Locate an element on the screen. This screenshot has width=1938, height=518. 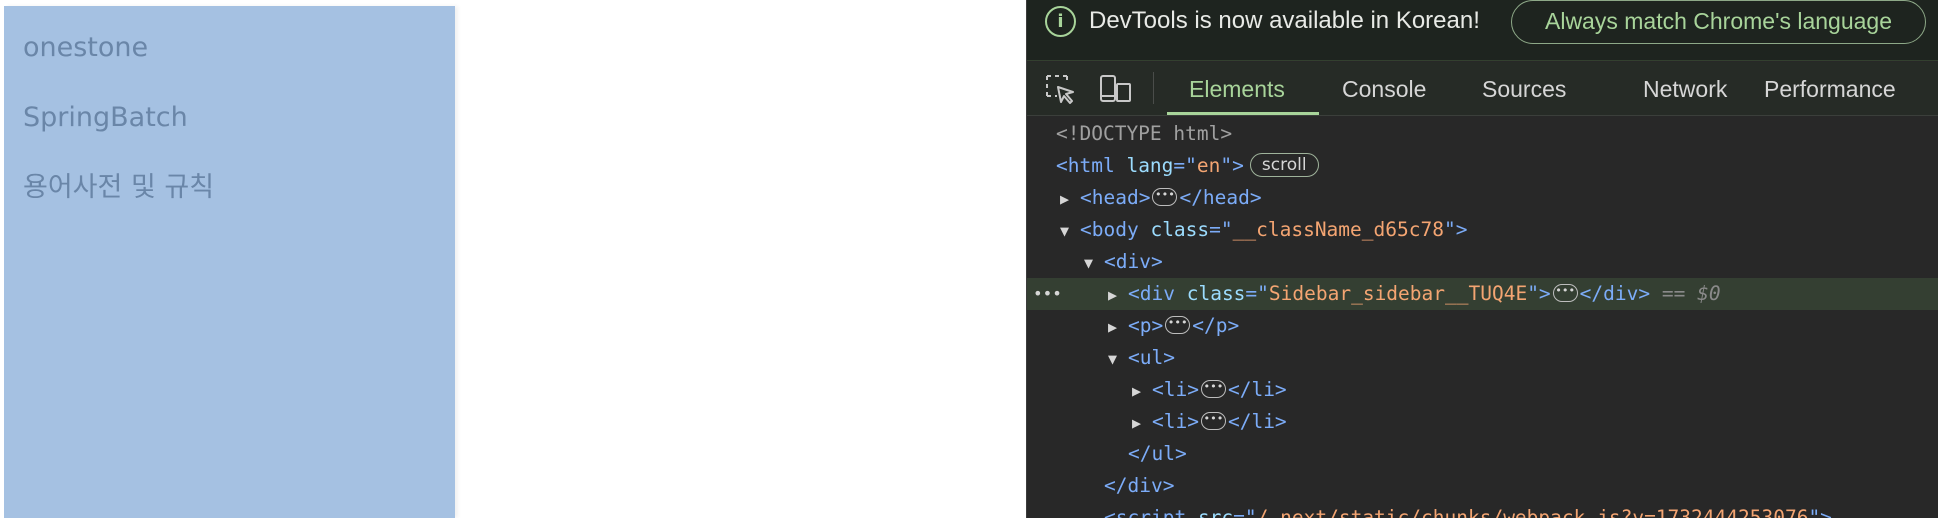
sidebar-item-springbatch: SpringBatch is located at coordinates (105, 118).